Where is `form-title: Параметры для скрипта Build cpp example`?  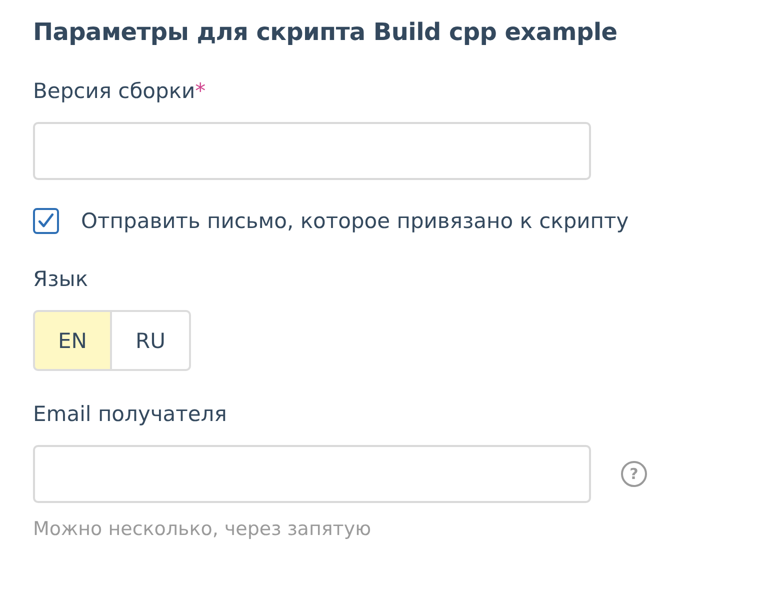 form-title: Параметры для скрипта Build cpp example is located at coordinates (325, 32).